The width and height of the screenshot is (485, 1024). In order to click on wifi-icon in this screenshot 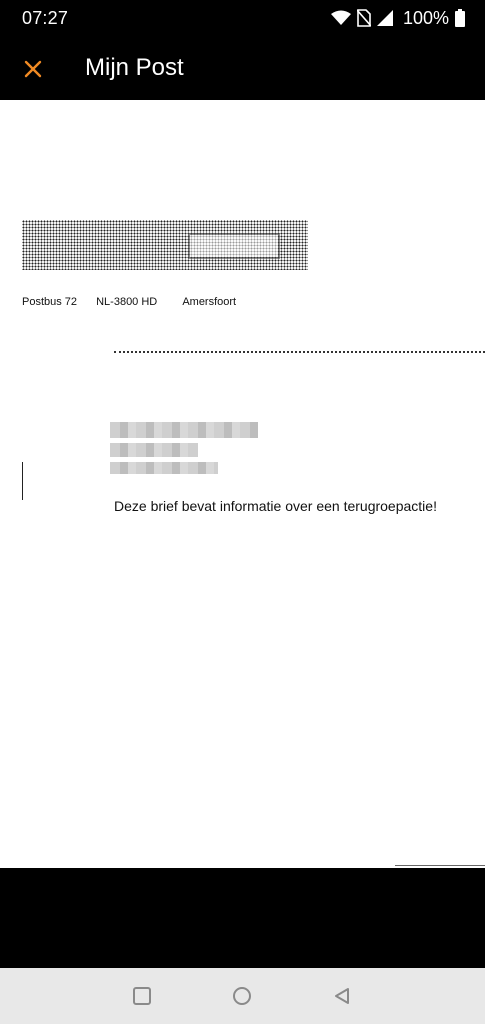, I will do `click(340, 17)`.